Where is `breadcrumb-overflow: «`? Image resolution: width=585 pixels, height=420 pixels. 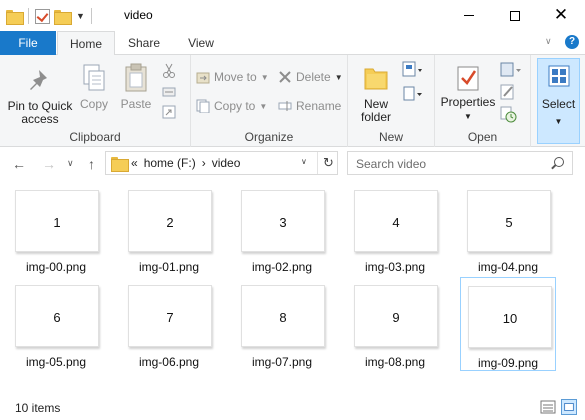 breadcrumb-overflow: « is located at coordinates (134, 163).